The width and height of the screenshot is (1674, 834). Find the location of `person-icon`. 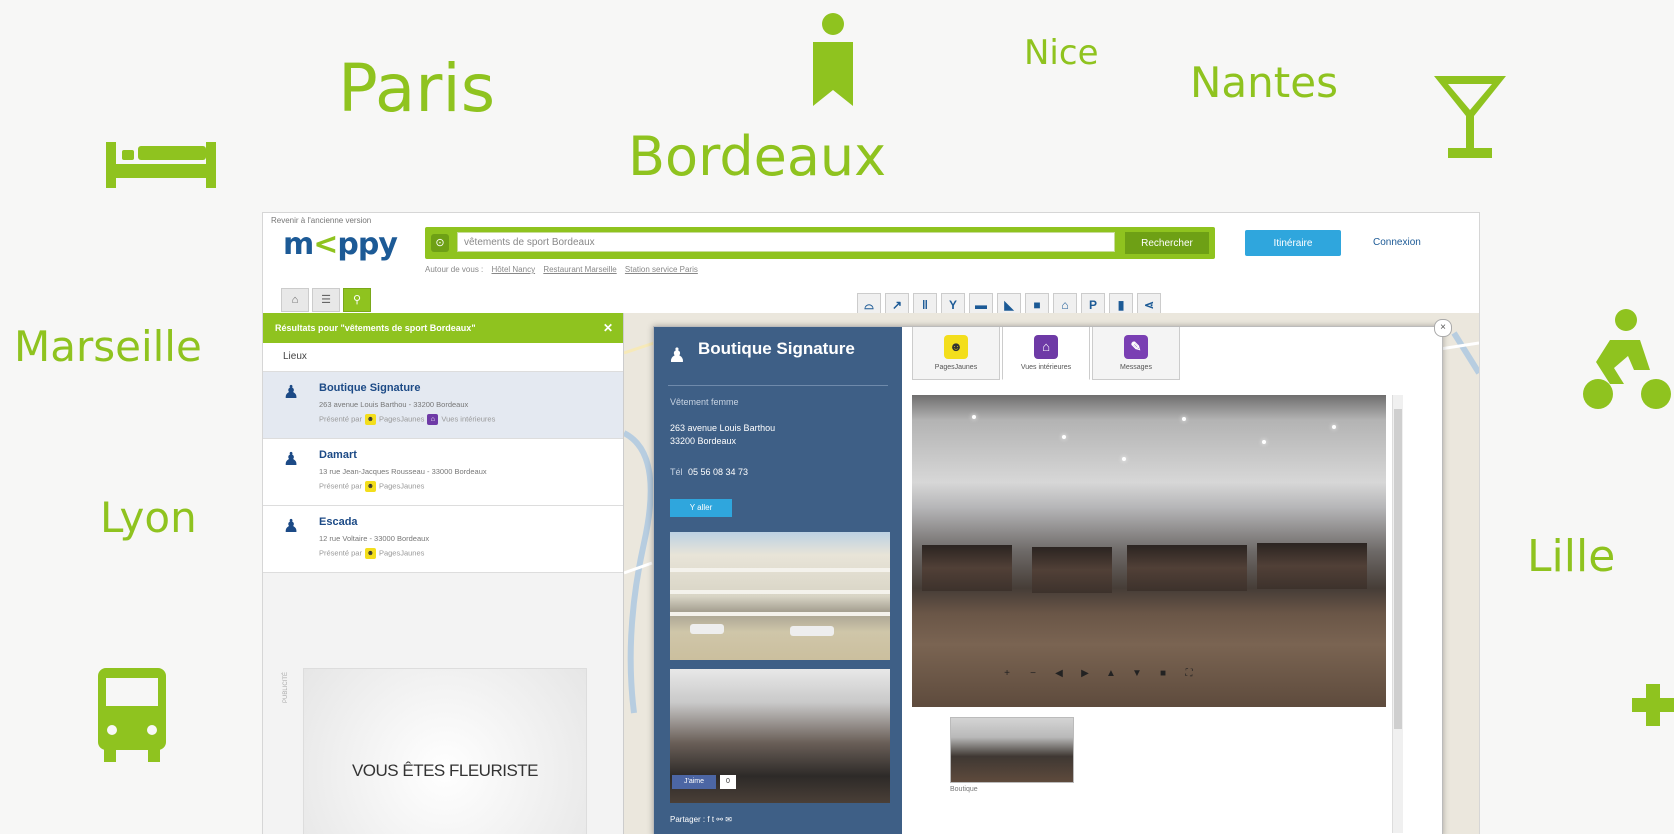

person-icon is located at coordinates (833, 59).